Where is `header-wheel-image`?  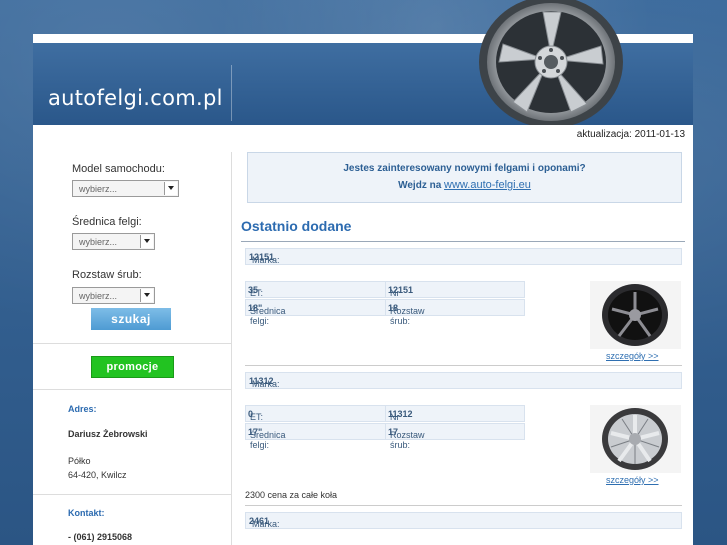
header-wheel-image is located at coordinates (551, 62).